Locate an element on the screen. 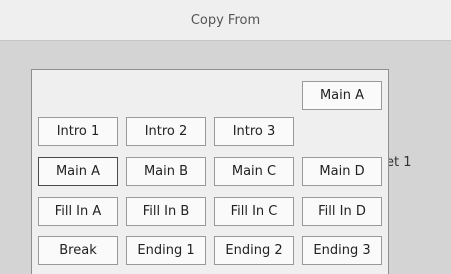 The width and height of the screenshot is (451, 274). main-c-button: Main C is located at coordinates (254, 171).